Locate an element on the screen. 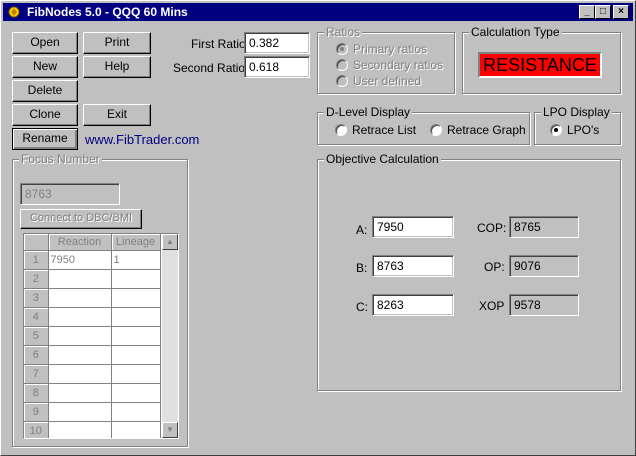 The height and width of the screenshot is (456, 636). table-row: 6 is located at coordinates (92, 355).